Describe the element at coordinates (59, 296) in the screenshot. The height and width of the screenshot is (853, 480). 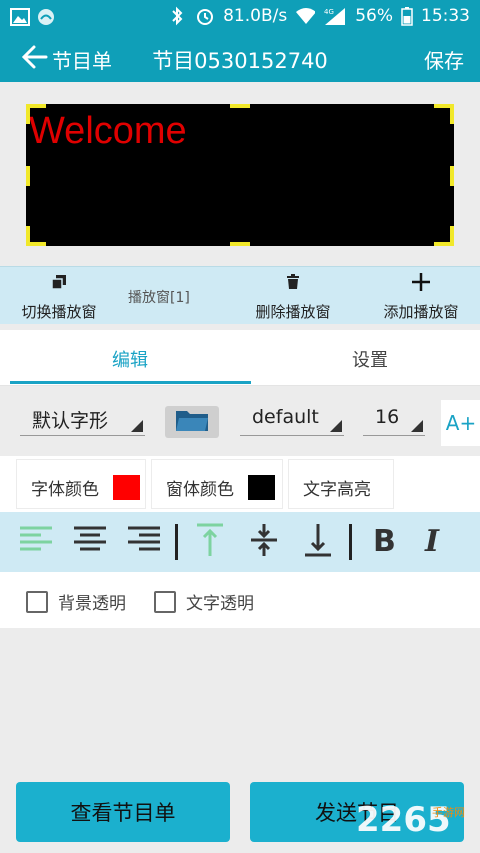
I see `switch-window-button: 切换播放窗` at that location.